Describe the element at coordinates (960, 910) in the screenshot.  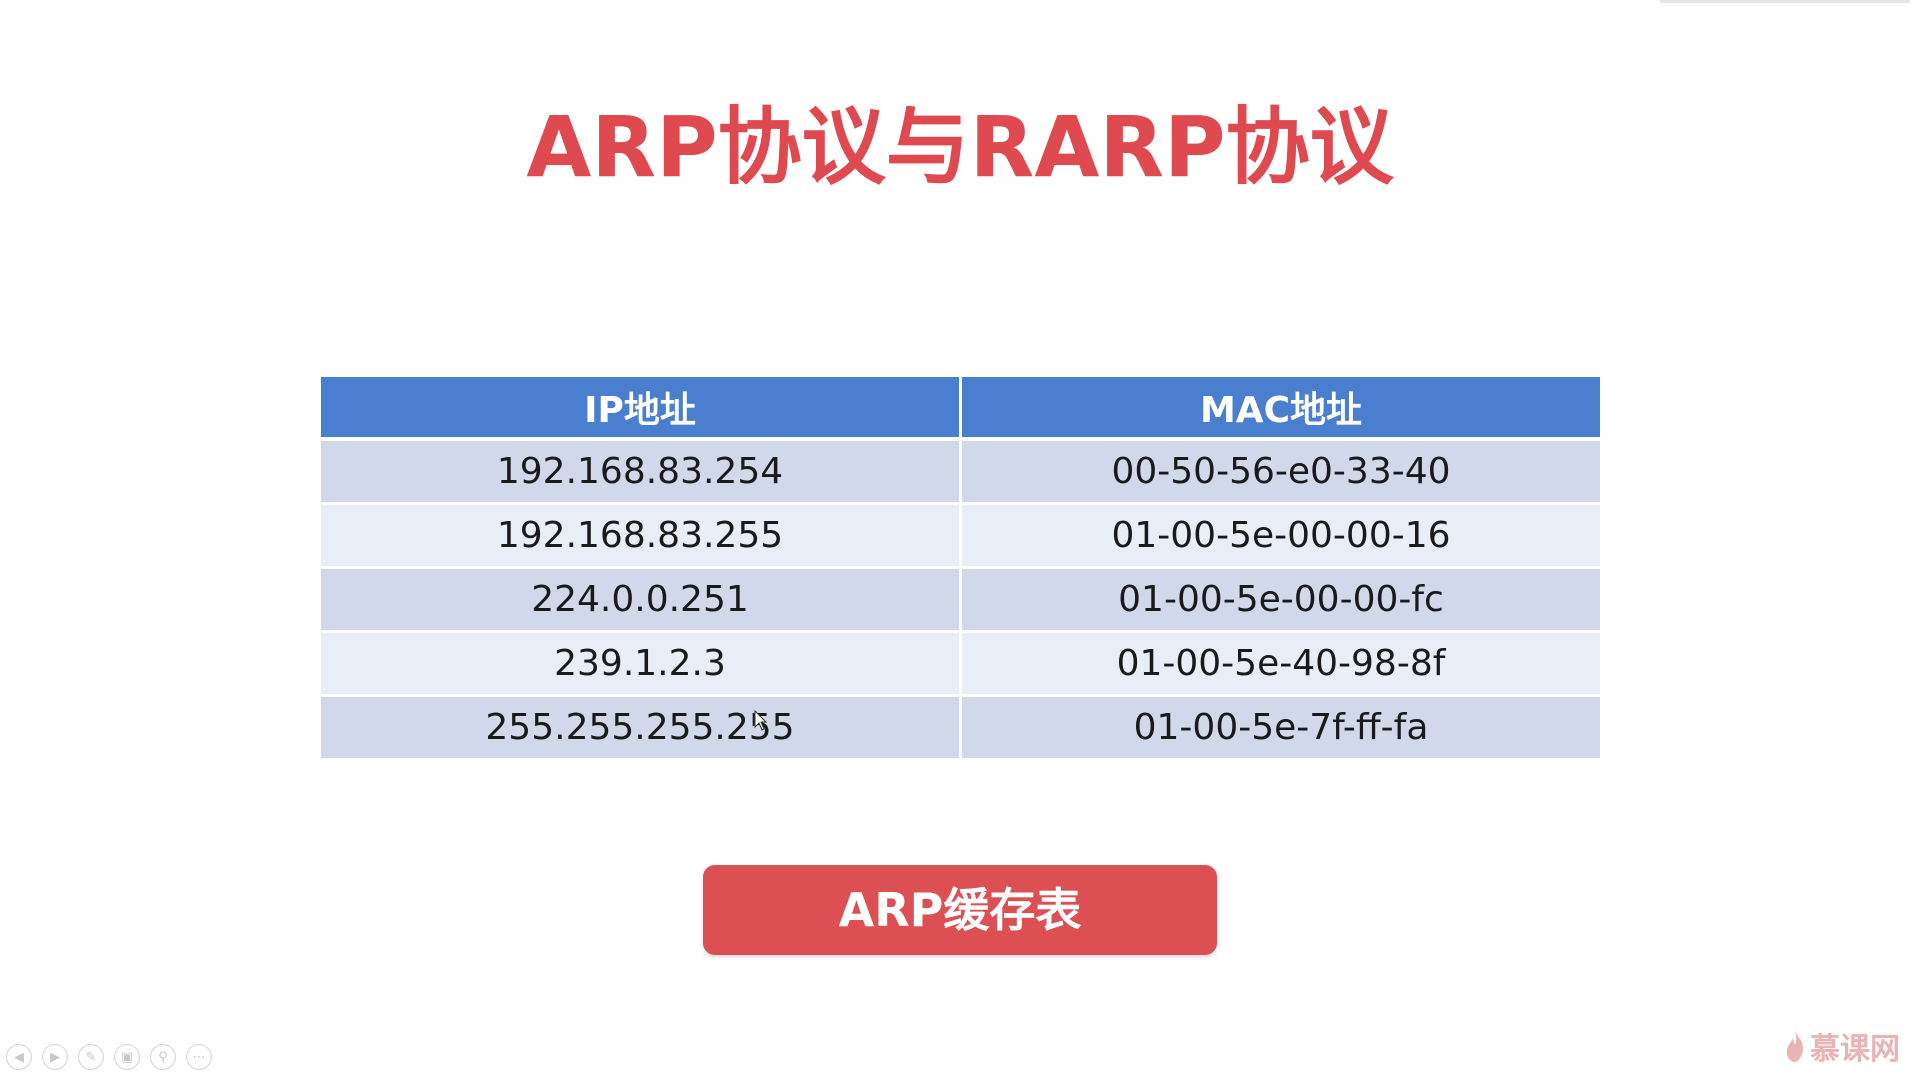
I see `arp-cache-table-button: ARP缓存表` at that location.